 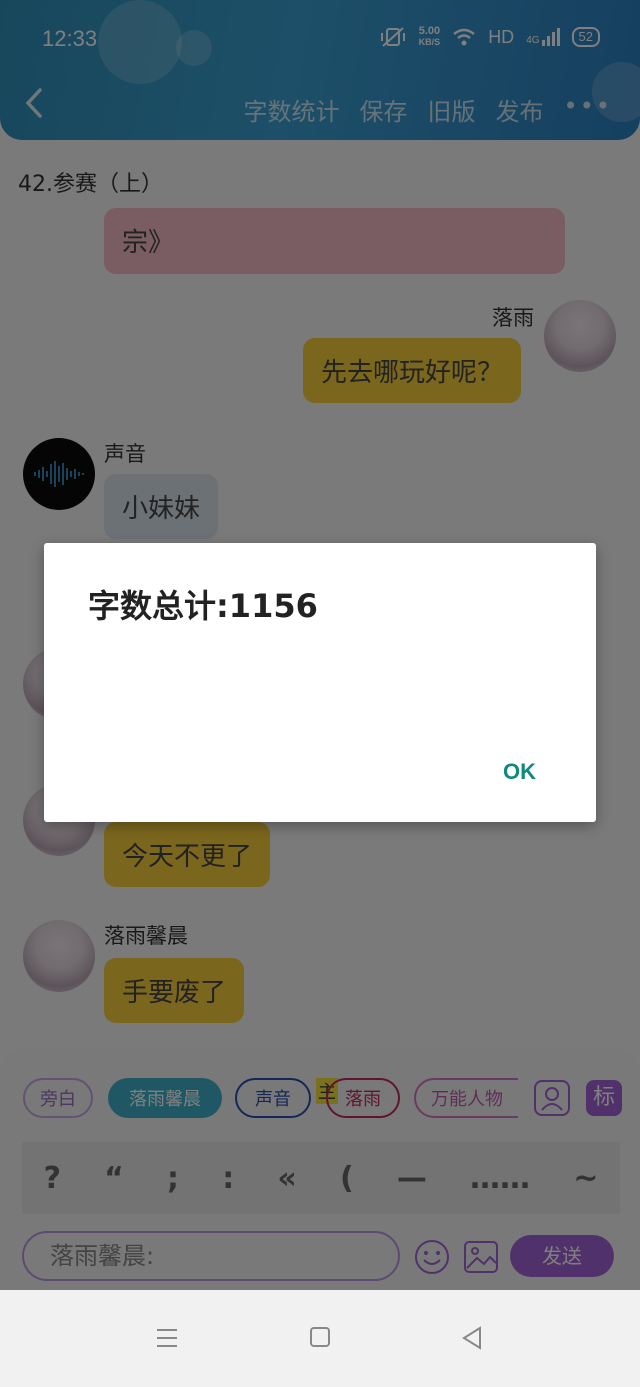 I want to click on dialog-title: 字数总计:1156, so click(x=203, y=606).